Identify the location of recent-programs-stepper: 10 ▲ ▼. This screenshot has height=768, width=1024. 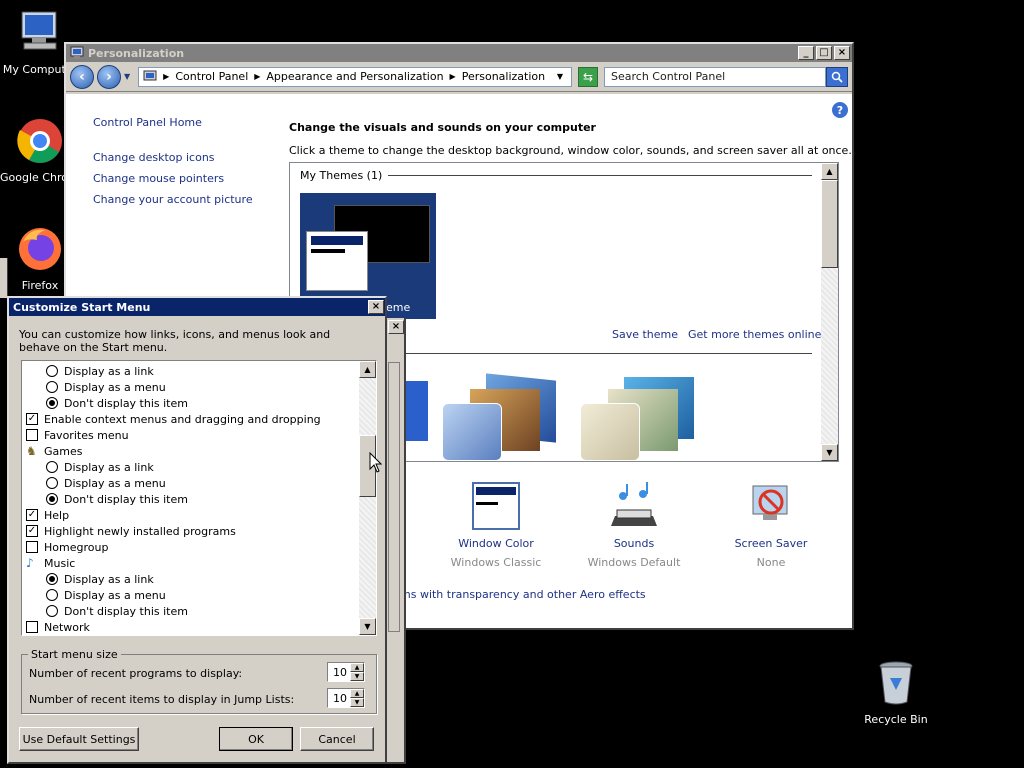
(346, 672).